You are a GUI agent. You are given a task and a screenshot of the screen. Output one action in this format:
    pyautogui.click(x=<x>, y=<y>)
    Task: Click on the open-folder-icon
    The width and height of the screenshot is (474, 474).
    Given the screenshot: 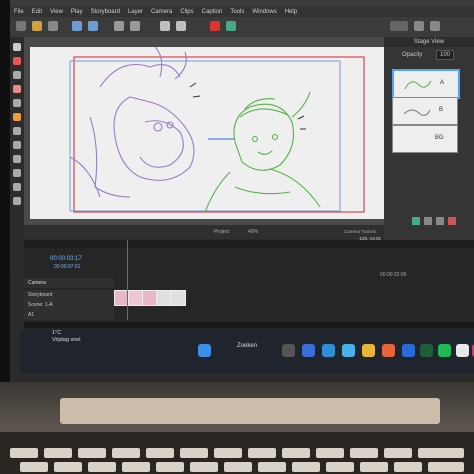 What is the action you would take?
    pyautogui.click(x=37, y=26)
    